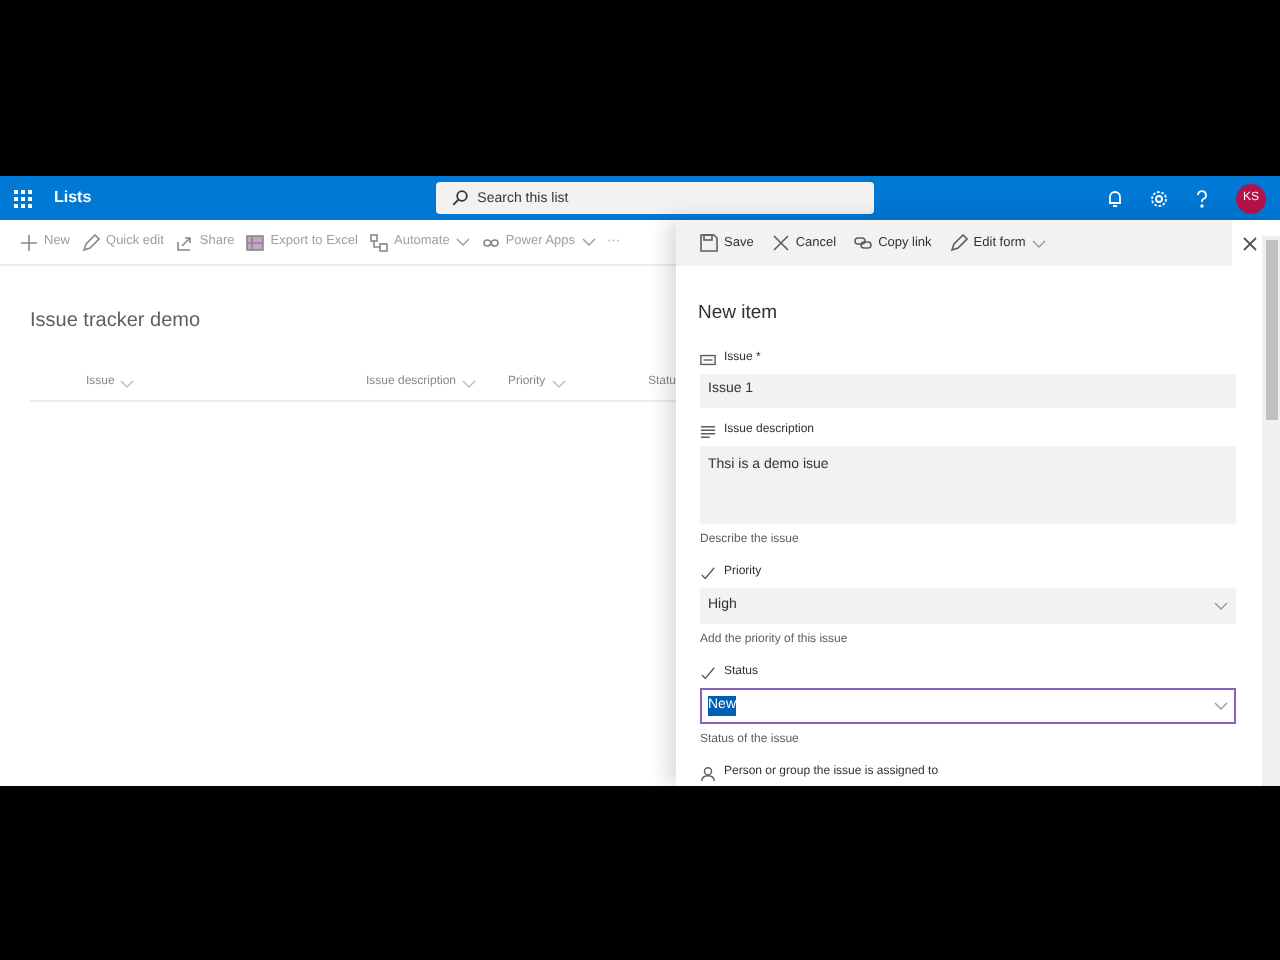 The height and width of the screenshot is (960, 1280). What do you see at coordinates (73, 198) in the screenshot?
I see `app-name: Lists` at bounding box center [73, 198].